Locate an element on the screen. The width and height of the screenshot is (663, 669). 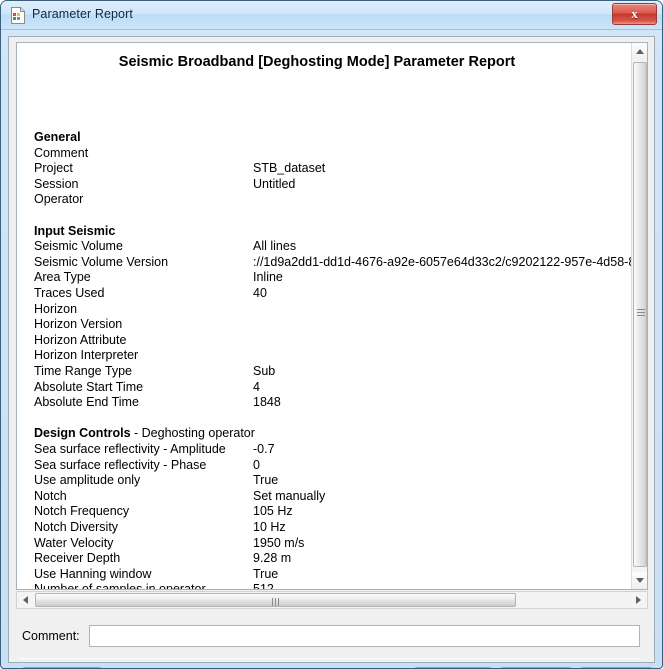
section-heading: Input Seismic is located at coordinates (74, 231).